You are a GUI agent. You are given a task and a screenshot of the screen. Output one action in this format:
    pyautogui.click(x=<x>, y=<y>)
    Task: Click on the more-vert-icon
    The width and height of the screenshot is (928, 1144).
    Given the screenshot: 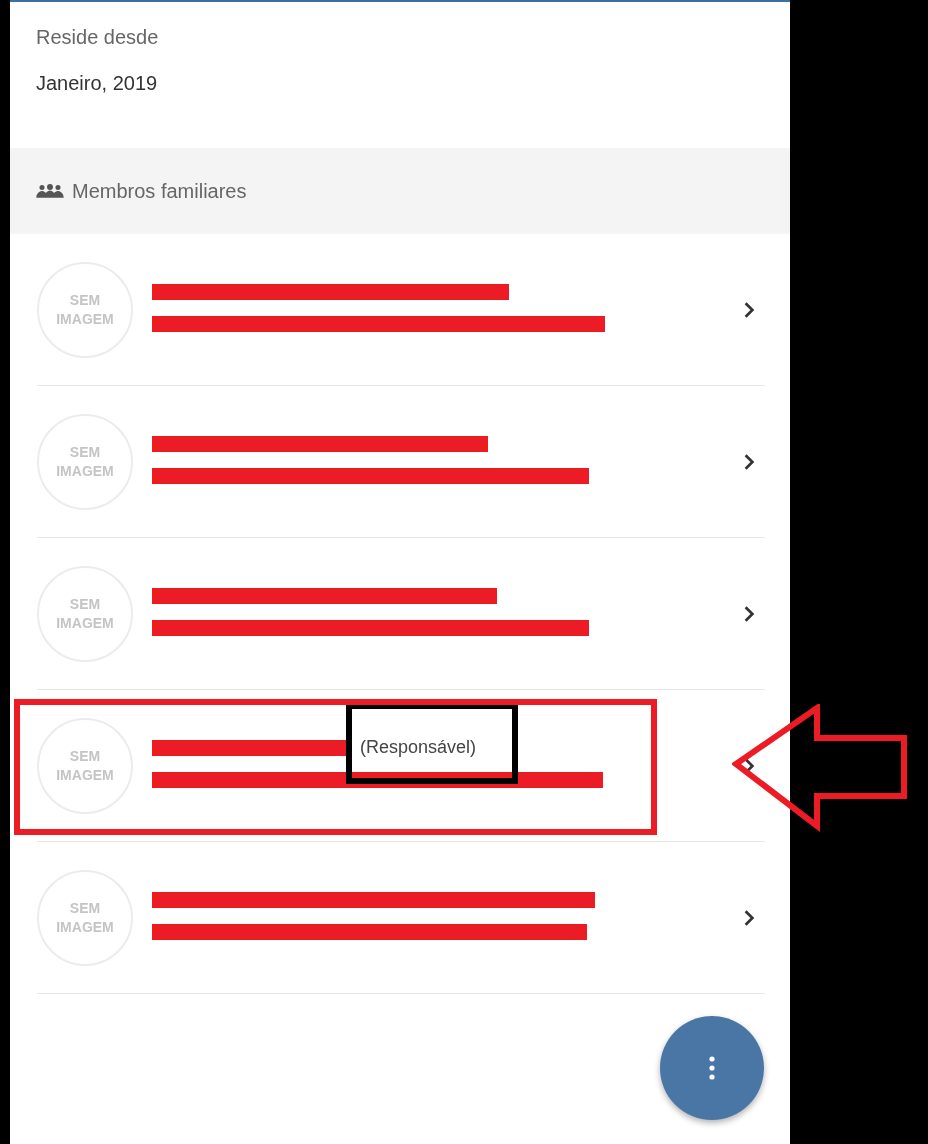 What is the action you would take?
    pyautogui.click(x=712, y=1068)
    